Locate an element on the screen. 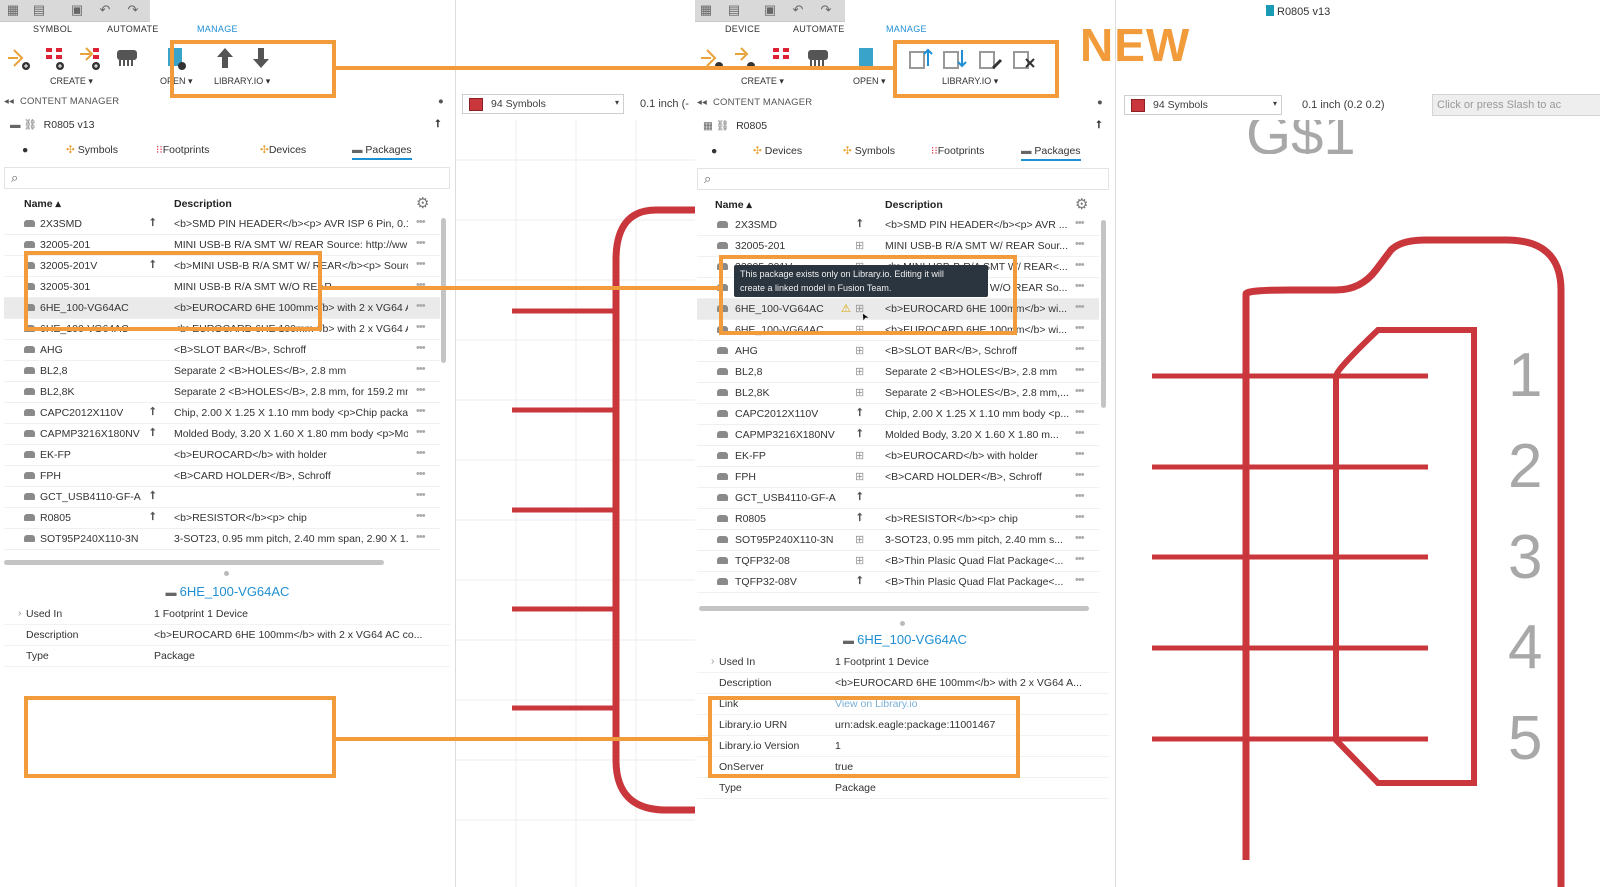  table-row: FPH ⊞ <B>CARD HOLDER</B>, Schroff ••• is located at coordinates (898, 477).